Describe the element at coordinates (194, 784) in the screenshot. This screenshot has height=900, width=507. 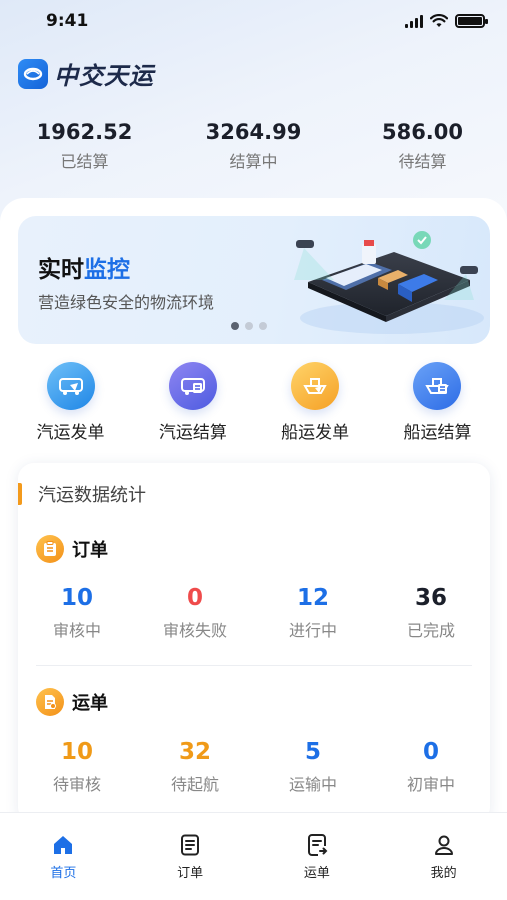
I see `metric-label: 待起航` at that location.